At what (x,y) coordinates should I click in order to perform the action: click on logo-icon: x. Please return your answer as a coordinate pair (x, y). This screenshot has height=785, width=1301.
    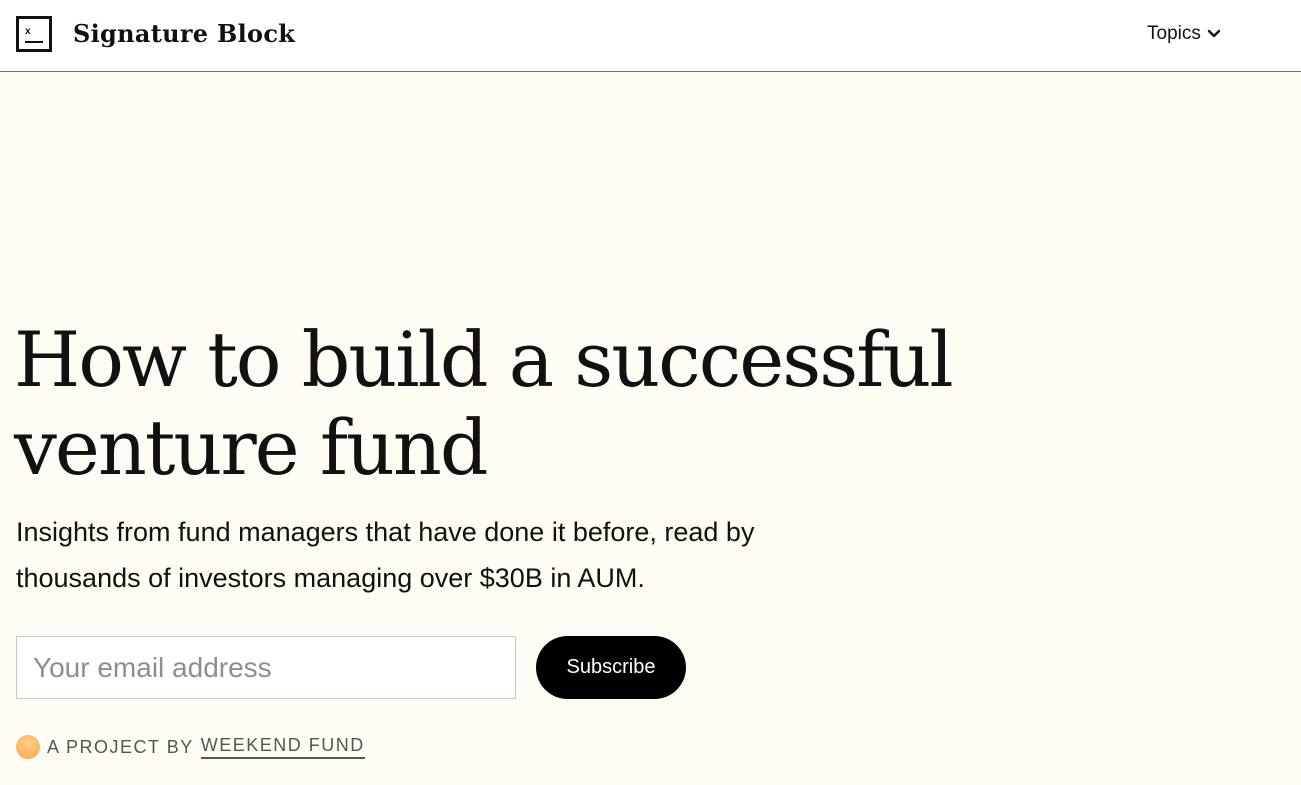
    Looking at the image, I should click on (34, 34).